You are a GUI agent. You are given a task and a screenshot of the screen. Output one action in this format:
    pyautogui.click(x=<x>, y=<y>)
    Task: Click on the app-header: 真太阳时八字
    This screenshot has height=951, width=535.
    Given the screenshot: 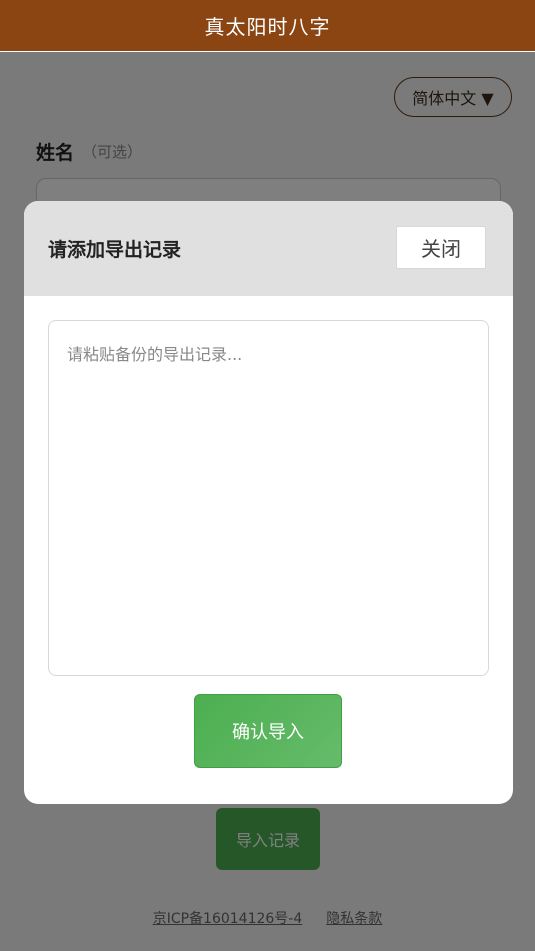 What is the action you would take?
    pyautogui.click(x=267, y=26)
    